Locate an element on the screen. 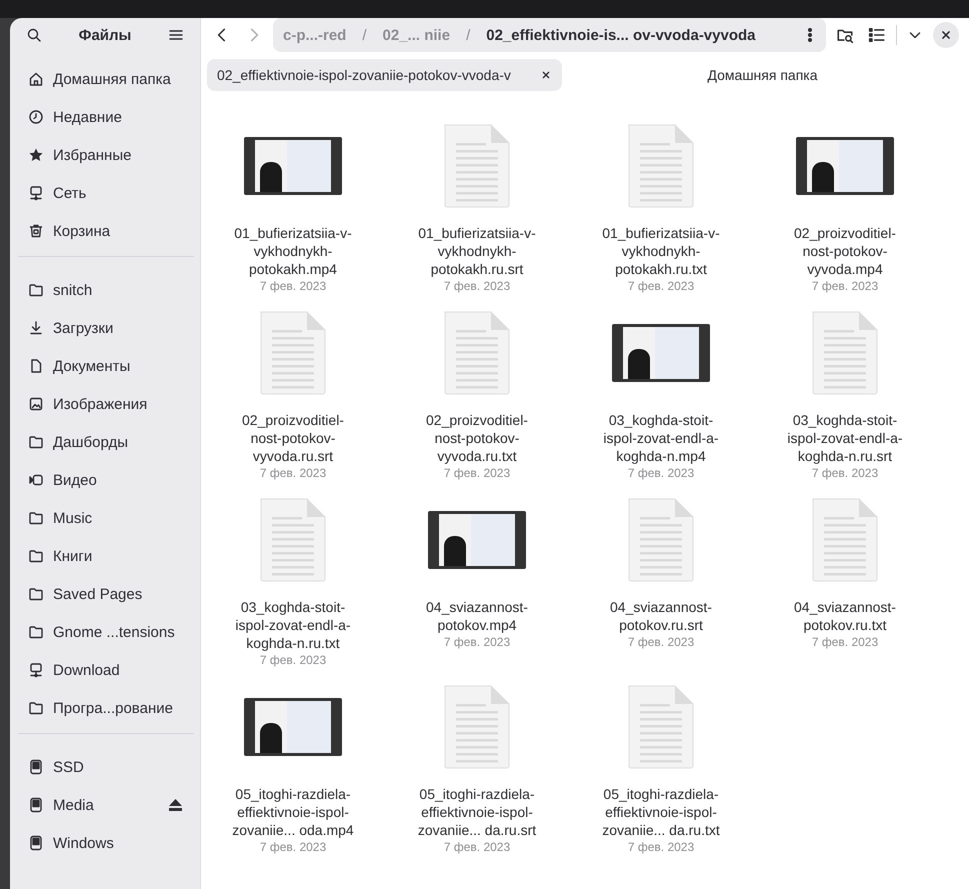 This screenshot has height=889, width=969. sidebar-item: Книги is located at coordinates (105, 556).